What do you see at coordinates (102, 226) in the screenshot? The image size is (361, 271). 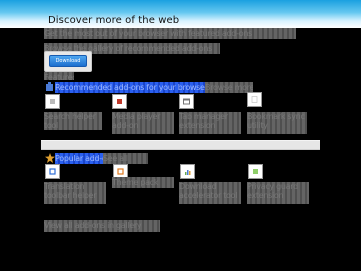 I see `view-all-link: View all add-ons in gallery` at bounding box center [102, 226].